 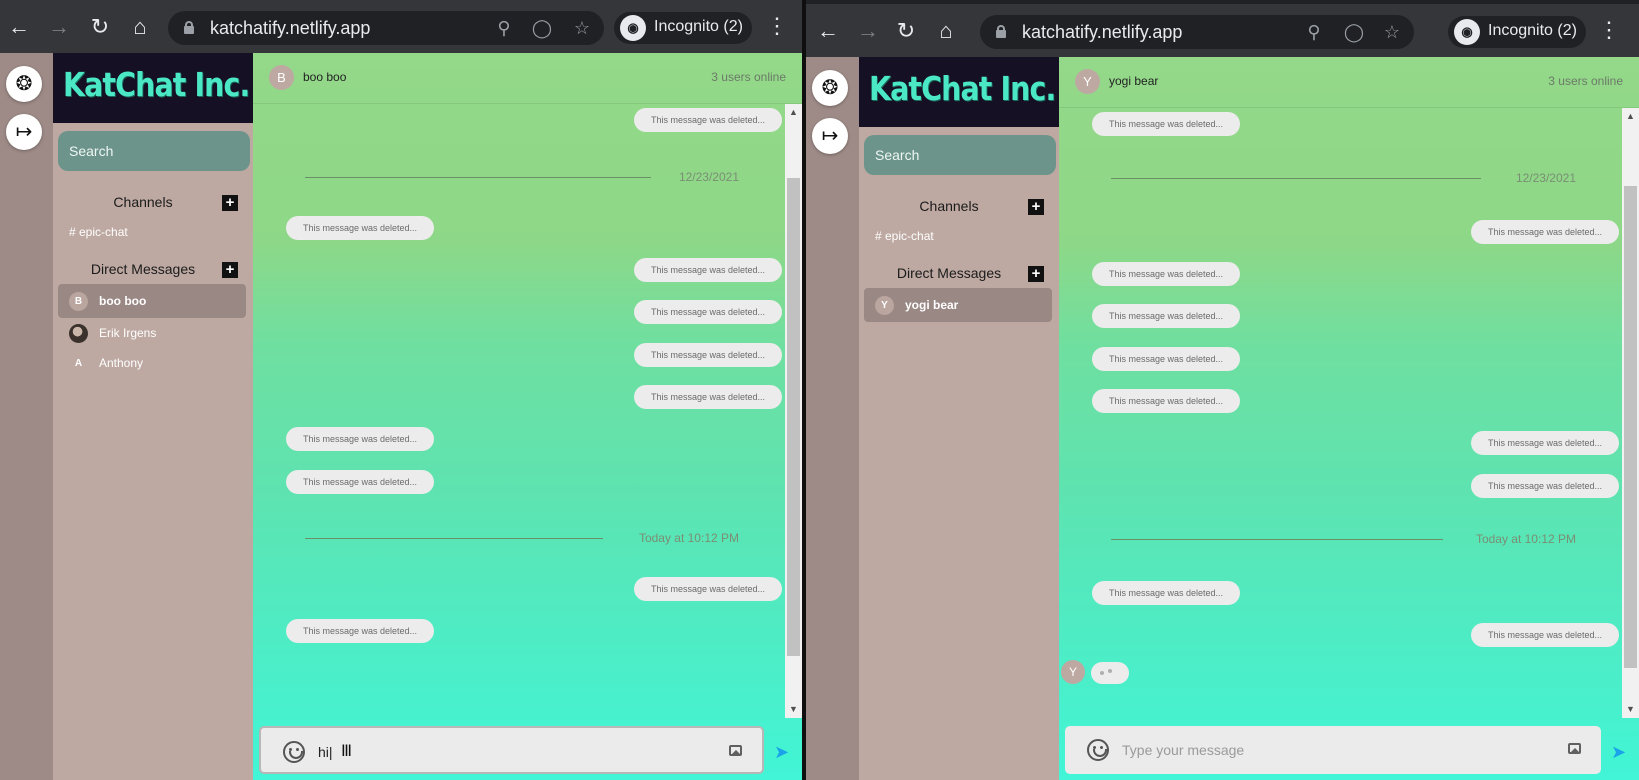 I want to click on chat-partner-name: boo boo, so click(x=325, y=77).